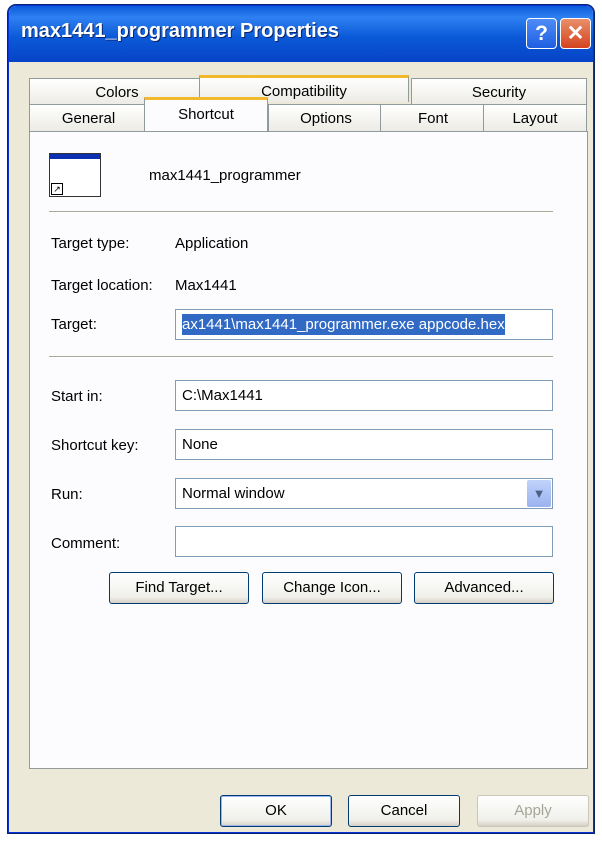  Describe the element at coordinates (433, 117) in the screenshot. I see `tab-font: Font` at that location.